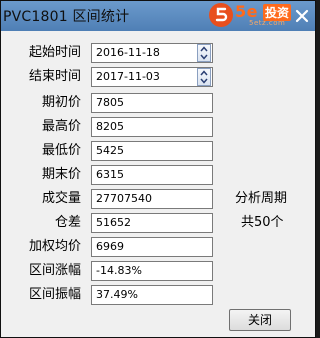 The image size is (320, 338). What do you see at coordinates (152, 175) in the screenshot?
I see `close-price-field: 6315` at bounding box center [152, 175].